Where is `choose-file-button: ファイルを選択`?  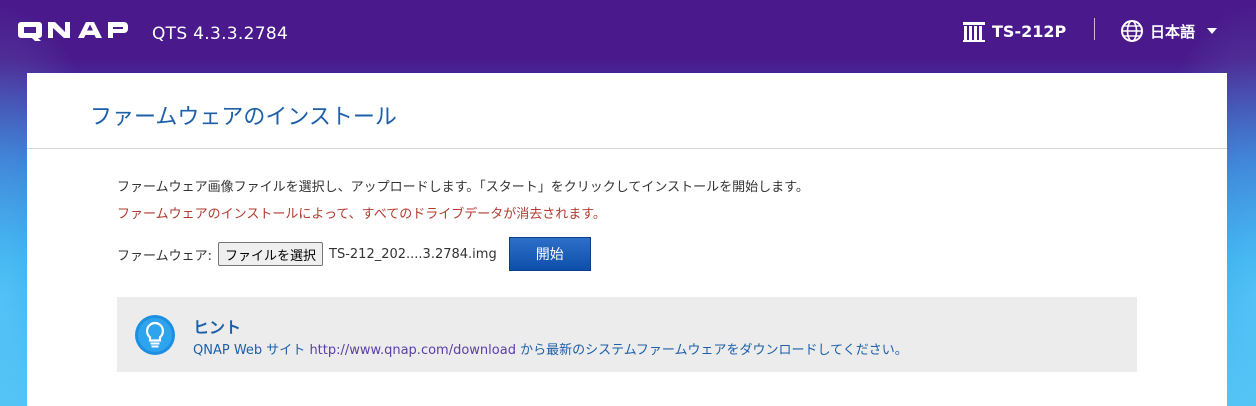 choose-file-button: ファイルを選択 is located at coordinates (271, 254).